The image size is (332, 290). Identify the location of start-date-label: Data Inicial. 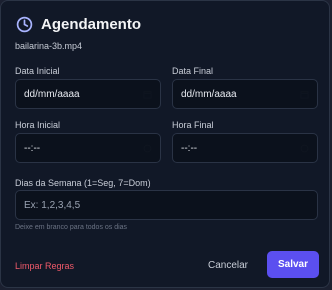
(37, 71).